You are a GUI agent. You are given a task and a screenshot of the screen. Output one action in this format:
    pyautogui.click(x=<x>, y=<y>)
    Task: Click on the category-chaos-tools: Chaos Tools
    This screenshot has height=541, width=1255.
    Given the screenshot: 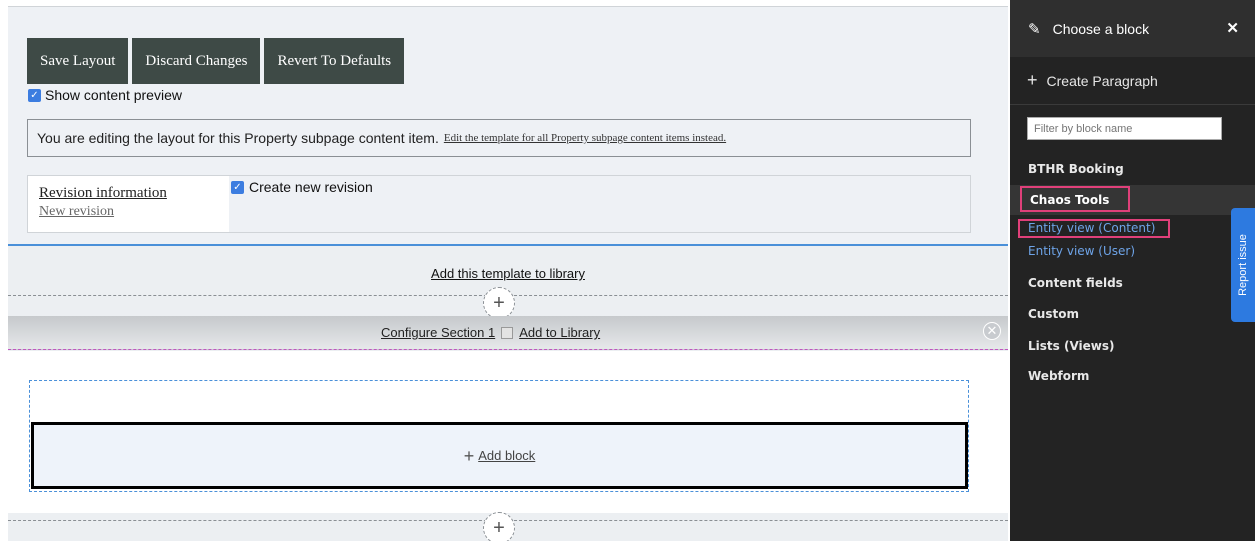 What is the action you would take?
    pyautogui.click(x=1075, y=199)
    